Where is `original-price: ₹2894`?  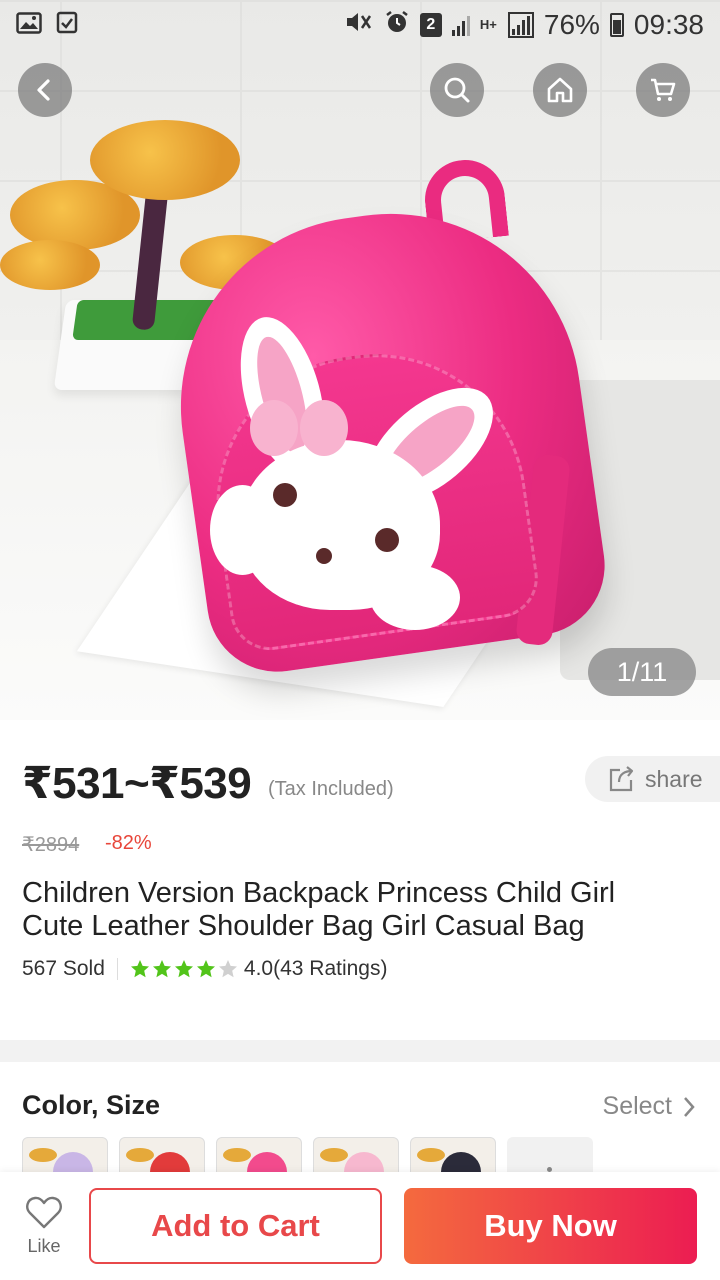
original-price: ₹2894 is located at coordinates (51, 845).